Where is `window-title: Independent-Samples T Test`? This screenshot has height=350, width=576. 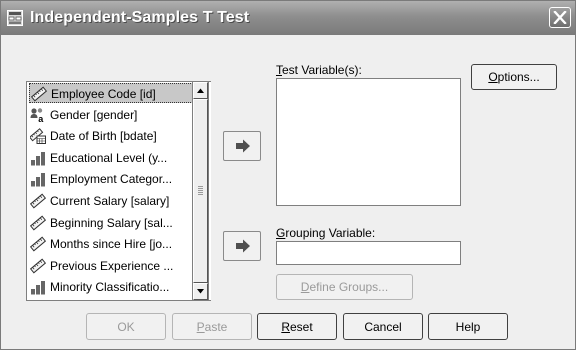
window-title: Independent-Samples T Test is located at coordinates (140, 17).